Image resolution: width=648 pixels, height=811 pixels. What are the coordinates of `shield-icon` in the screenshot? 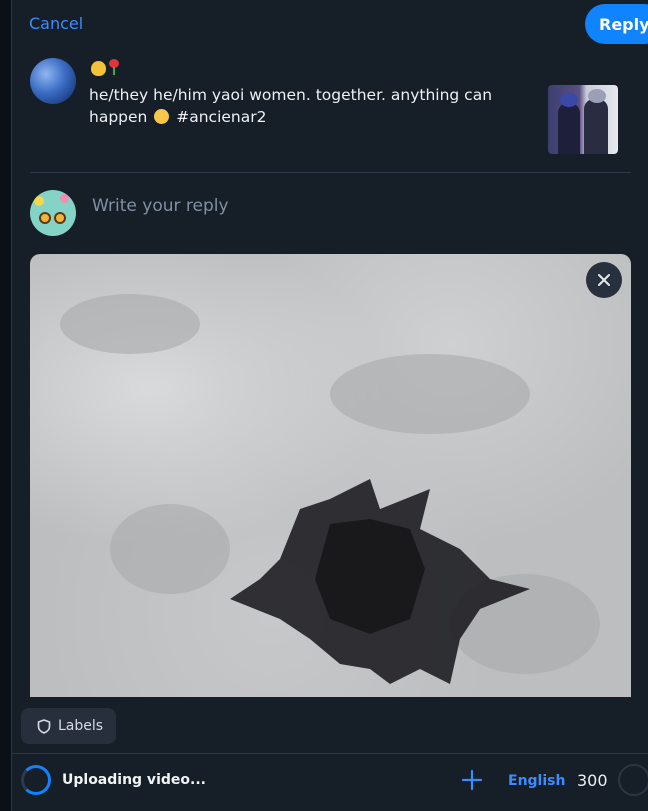 It's located at (44, 726).